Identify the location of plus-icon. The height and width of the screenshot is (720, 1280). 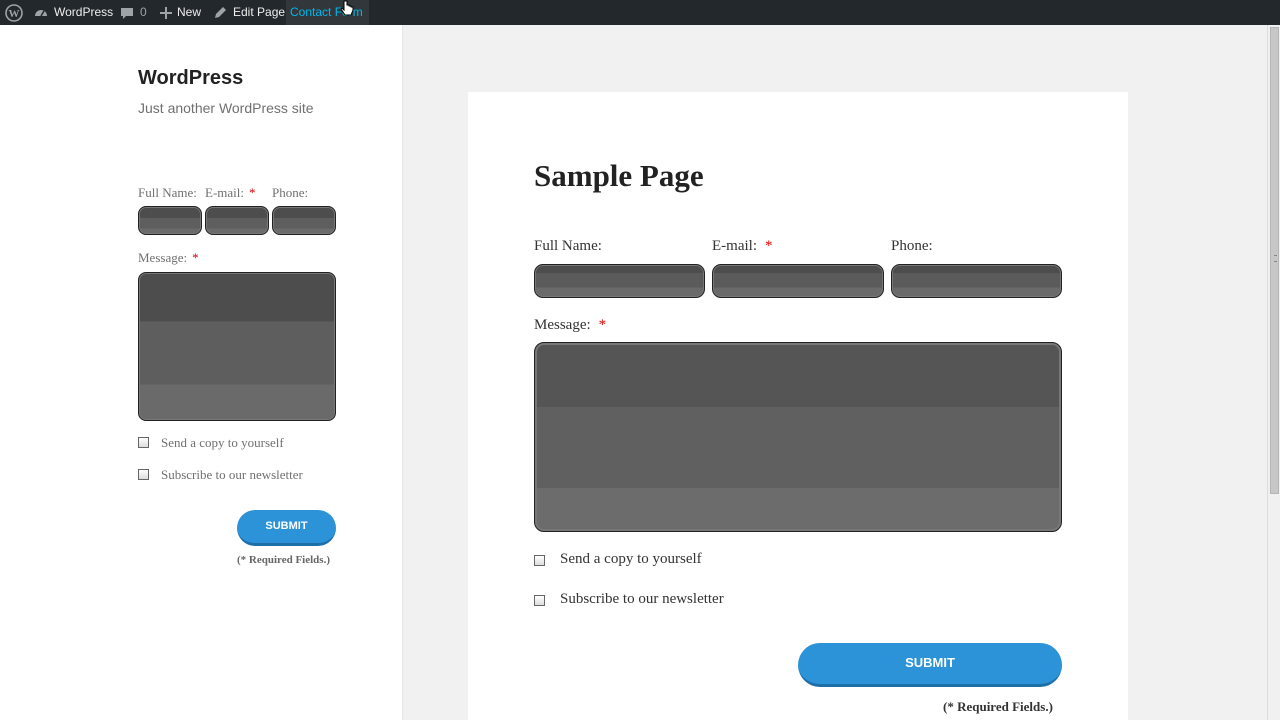
(166, 12).